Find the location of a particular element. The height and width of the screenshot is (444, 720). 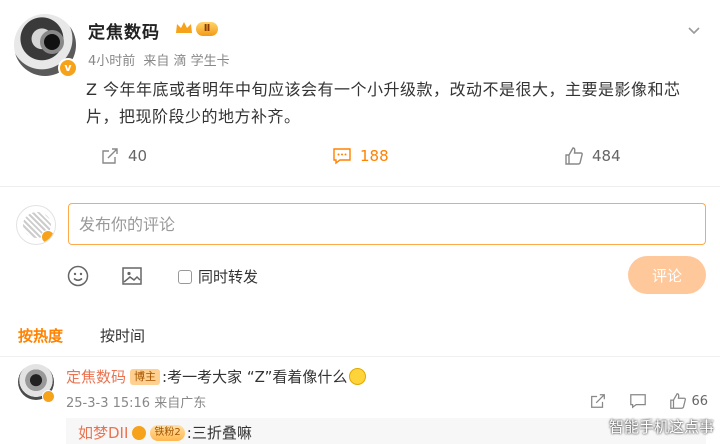

comment-meta: 25-3-3 15:16 来自广东 is located at coordinates (136, 401).